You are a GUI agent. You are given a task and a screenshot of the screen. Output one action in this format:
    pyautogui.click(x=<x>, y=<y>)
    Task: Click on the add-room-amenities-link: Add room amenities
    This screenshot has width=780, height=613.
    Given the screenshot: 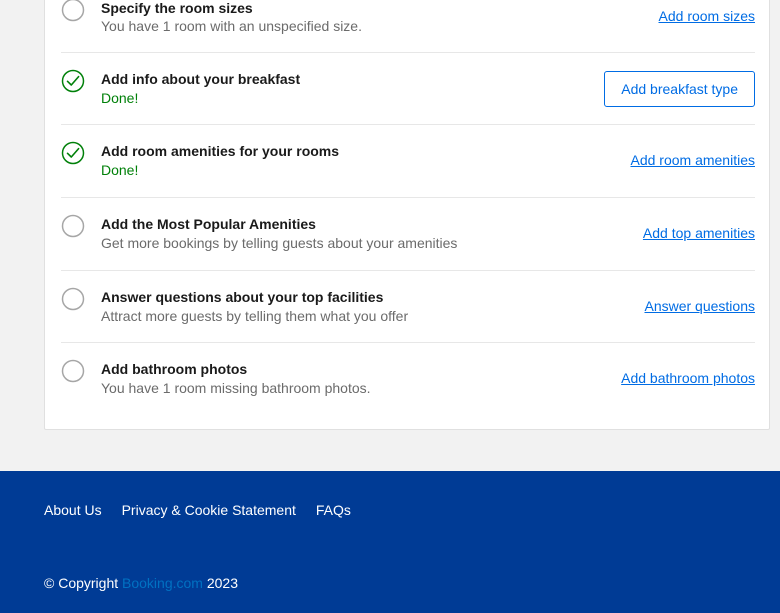 What is the action you would take?
    pyautogui.click(x=692, y=160)
    